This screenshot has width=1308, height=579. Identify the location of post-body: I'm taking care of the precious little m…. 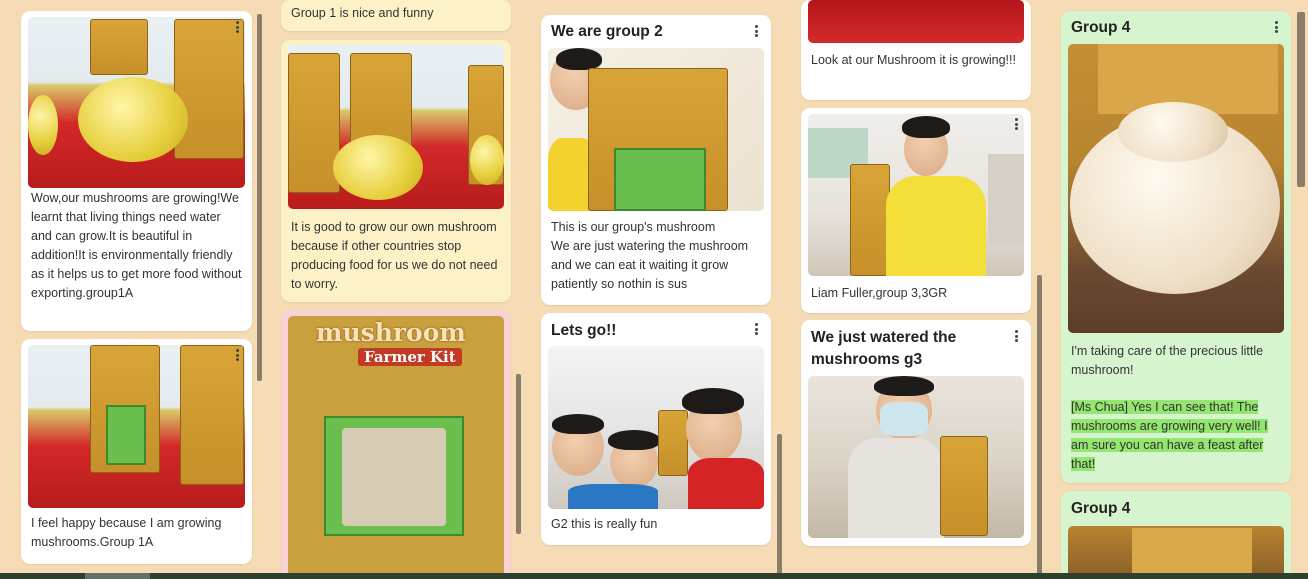
(1167, 360).